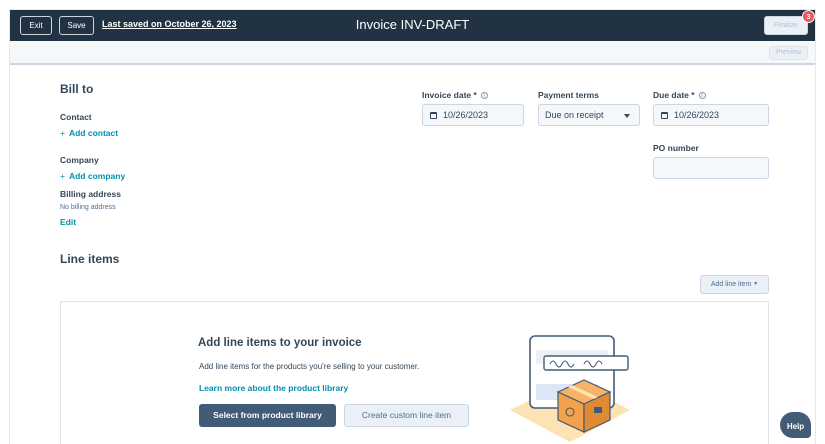 Image resolution: width=825 pixels, height=444 pixels. I want to click on page-title: Invoice INV-DRAFT, so click(412, 24).